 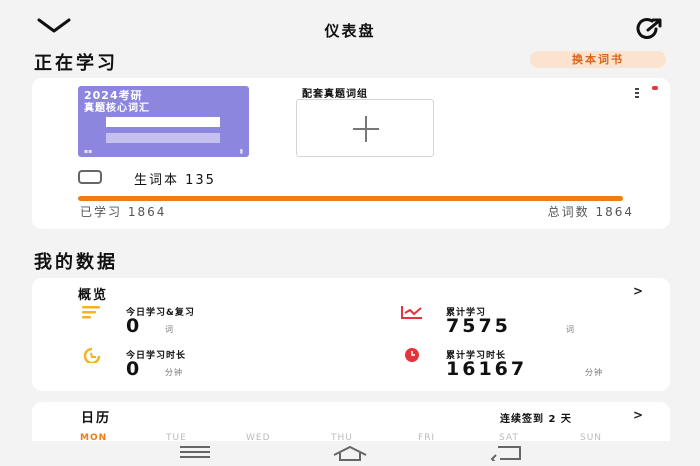 I want to click on top-bar: 仪表盘, so click(x=350, y=23).